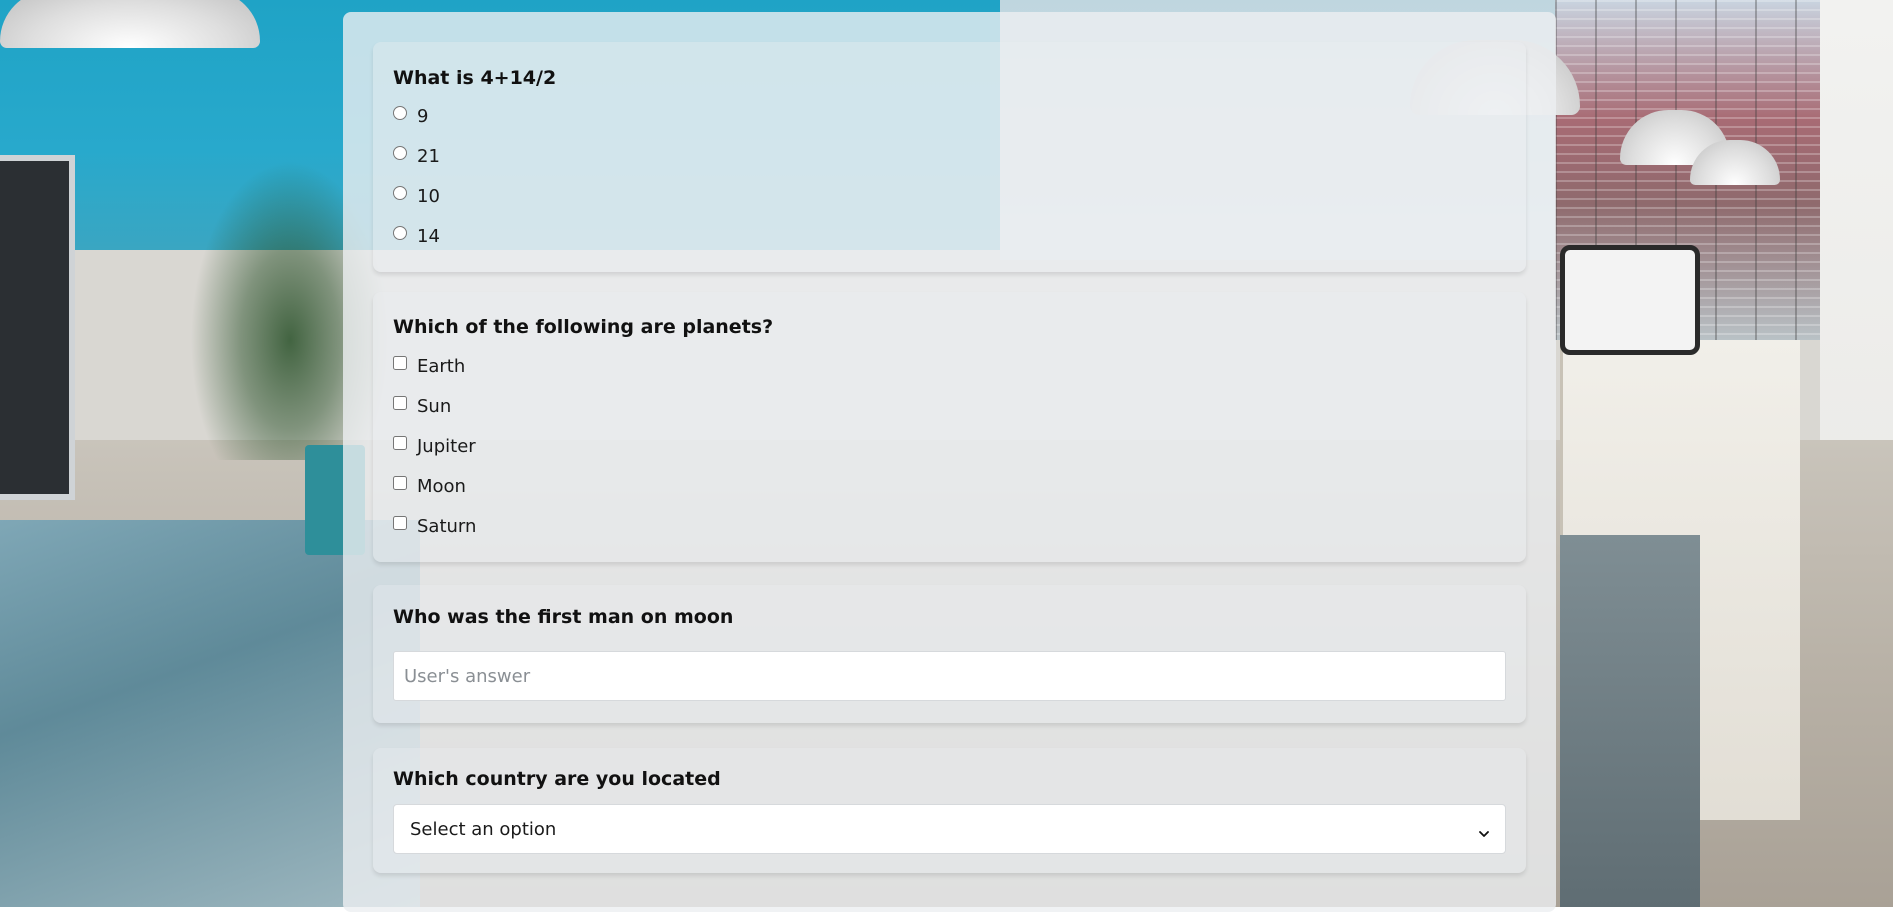  Describe the element at coordinates (37, 327) in the screenshot. I see `background-monitor` at that location.